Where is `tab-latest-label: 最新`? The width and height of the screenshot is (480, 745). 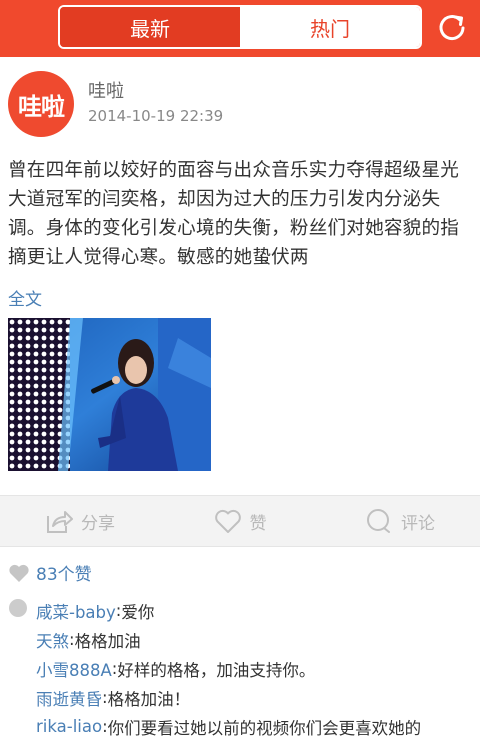
tab-latest-label: 最新 is located at coordinates (150, 28).